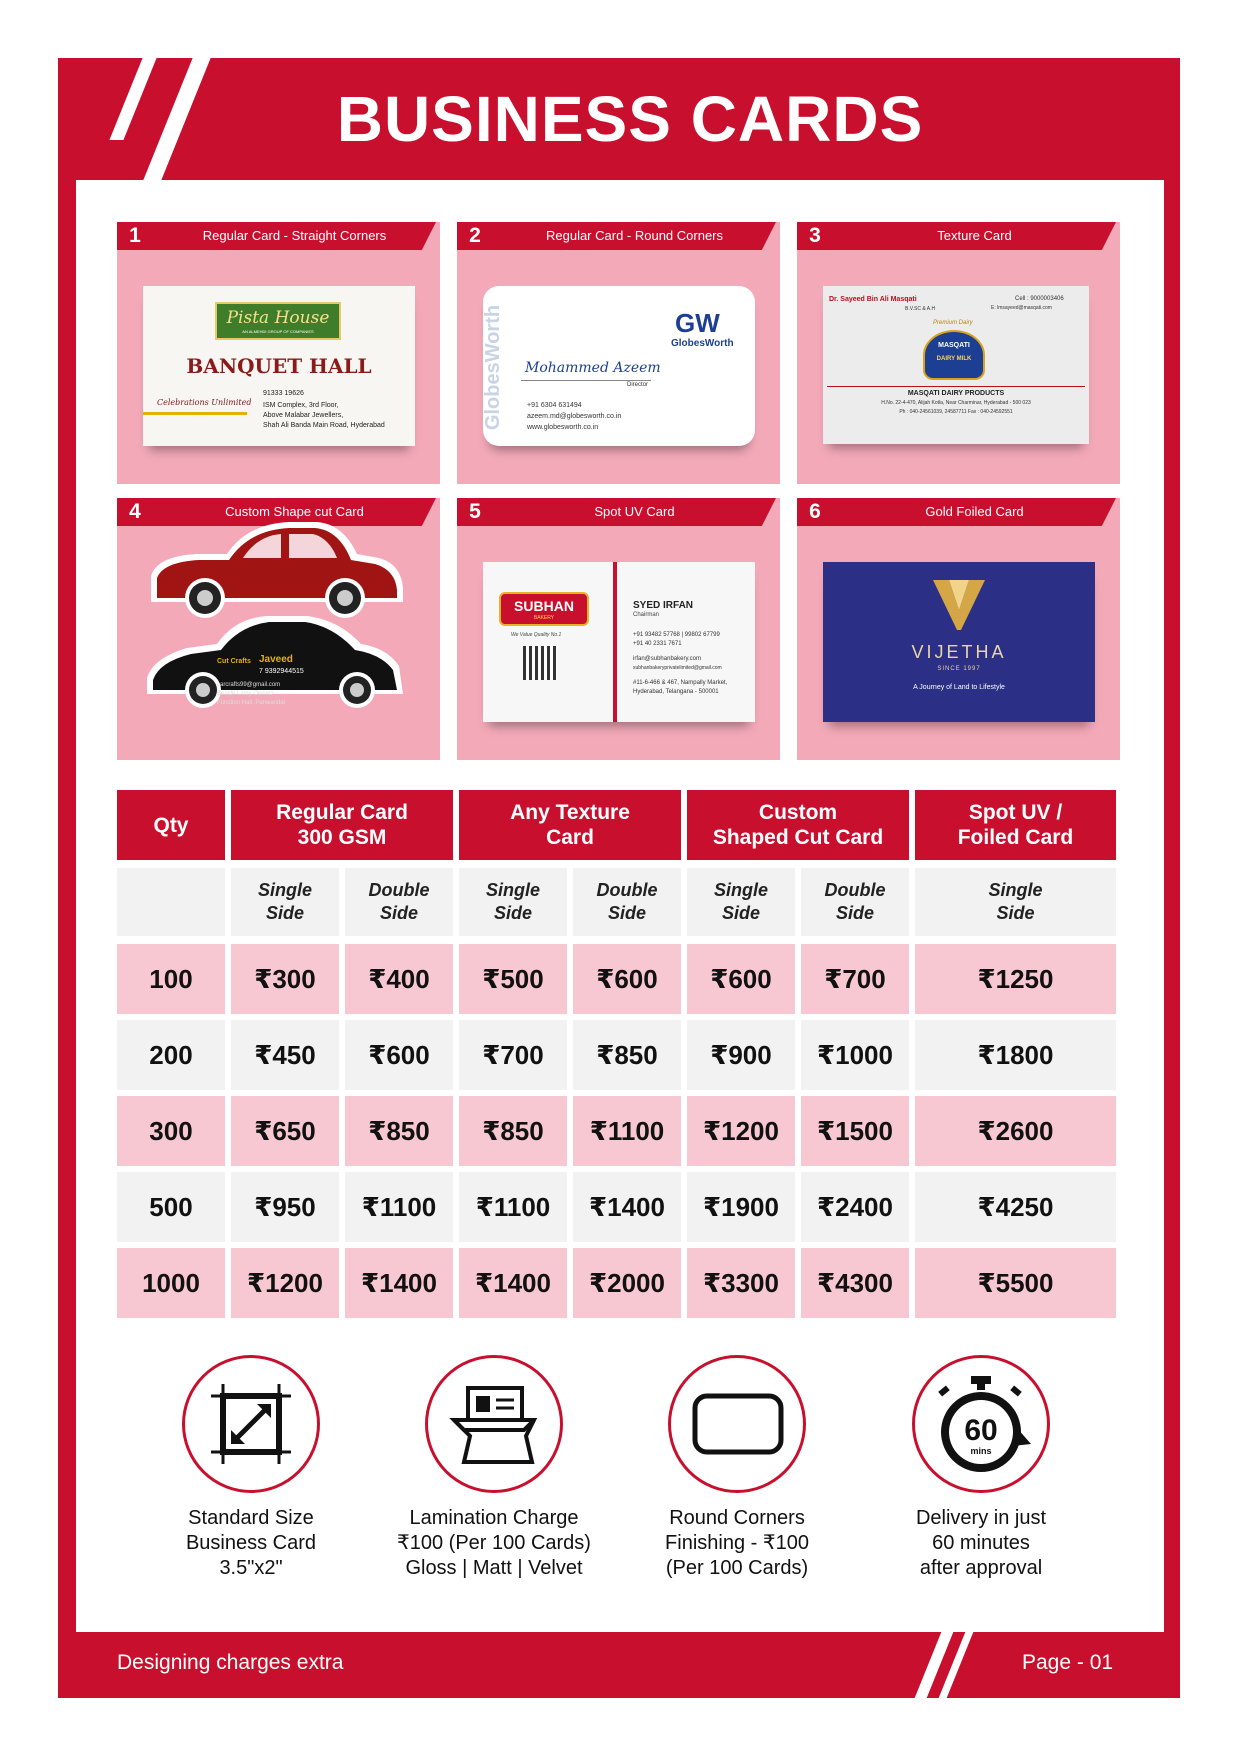 Image resolution: width=1241 pixels, height=1754 pixels. What do you see at coordinates (275, 662) in the screenshot?
I see `car-shape-black-icon` at bounding box center [275, 662].